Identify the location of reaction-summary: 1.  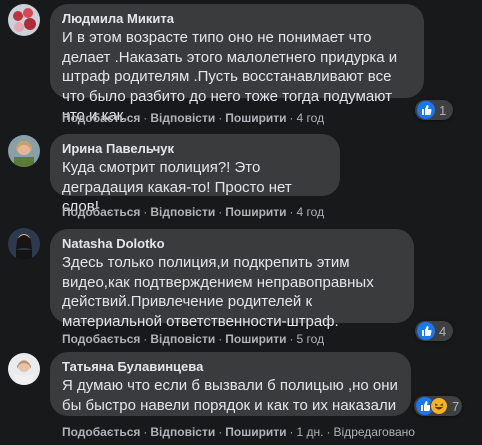
(434, 110).